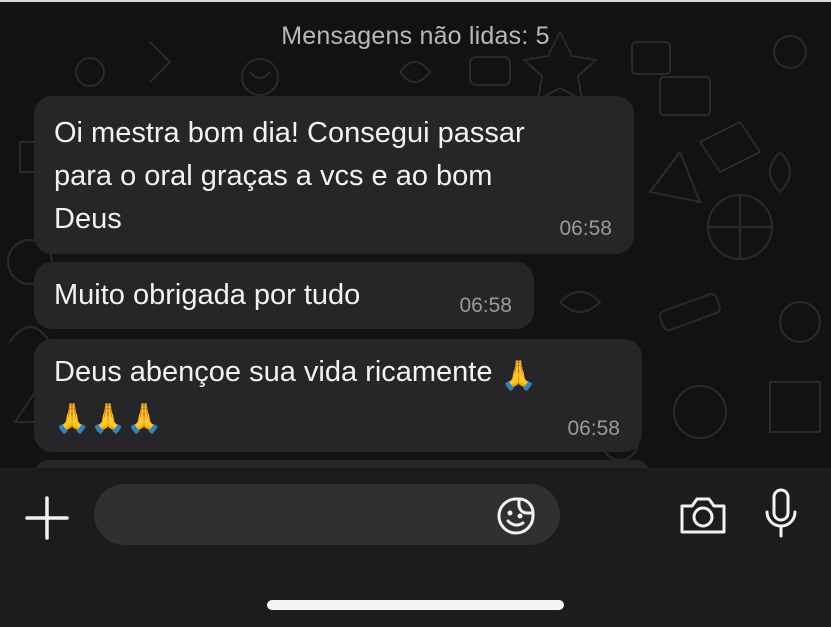  I want to click on attach-plus-button, so click(47, 518).